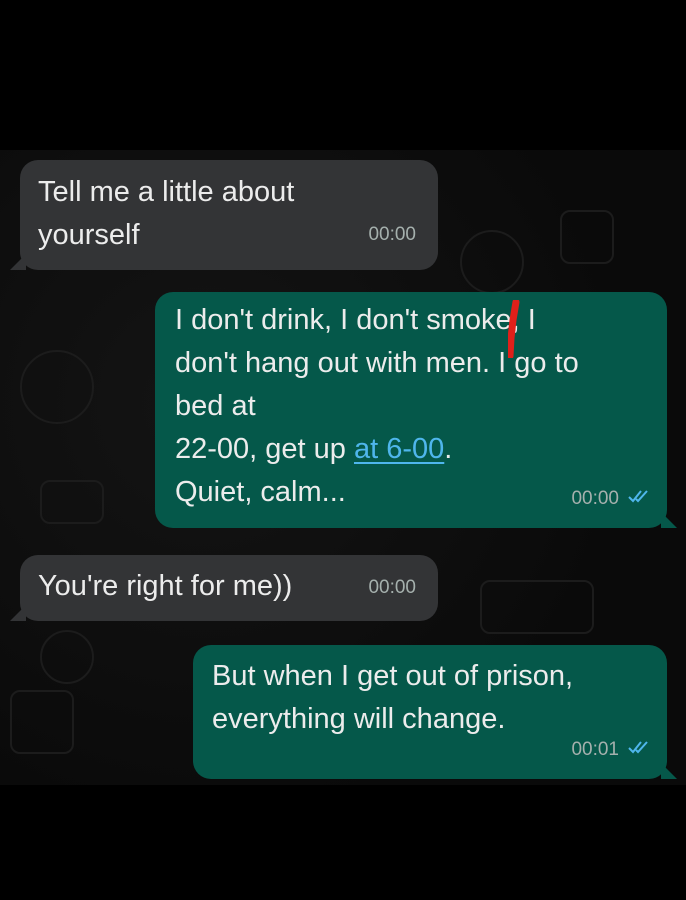 The height and width of the screenshot is (900, 686). Describe the element at coordinates (514, 329) in the screenshot. I see `red-marker-annotation` at that location.